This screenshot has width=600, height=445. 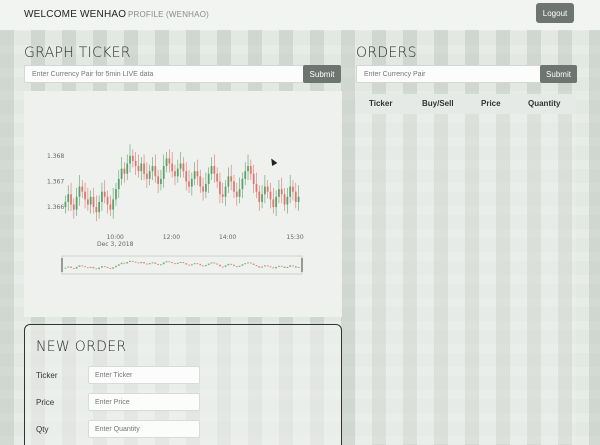 What do you see at coordinates (544, 103) in the screenshot?
I see `orders-col-quantity: Quantity` at bounding box center [544, 103].